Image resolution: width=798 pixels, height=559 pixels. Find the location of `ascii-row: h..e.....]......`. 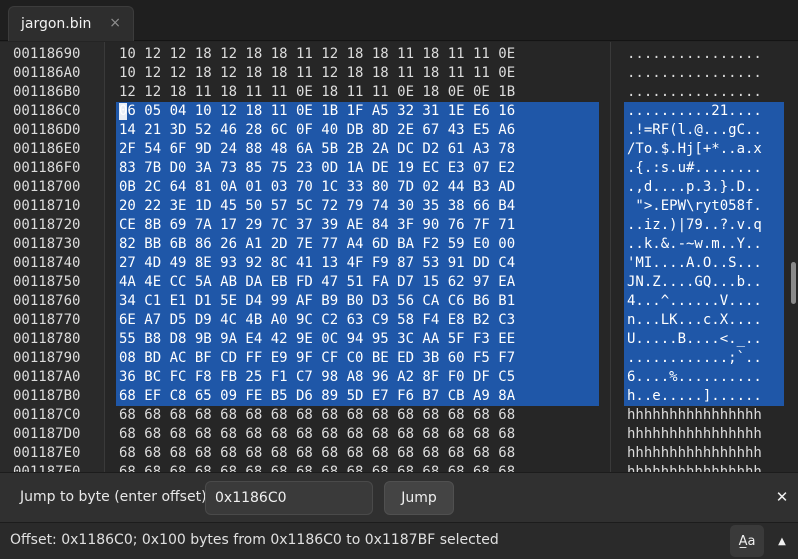

ascii-row: h..e.....]...... is located at coordinates (694, 396).